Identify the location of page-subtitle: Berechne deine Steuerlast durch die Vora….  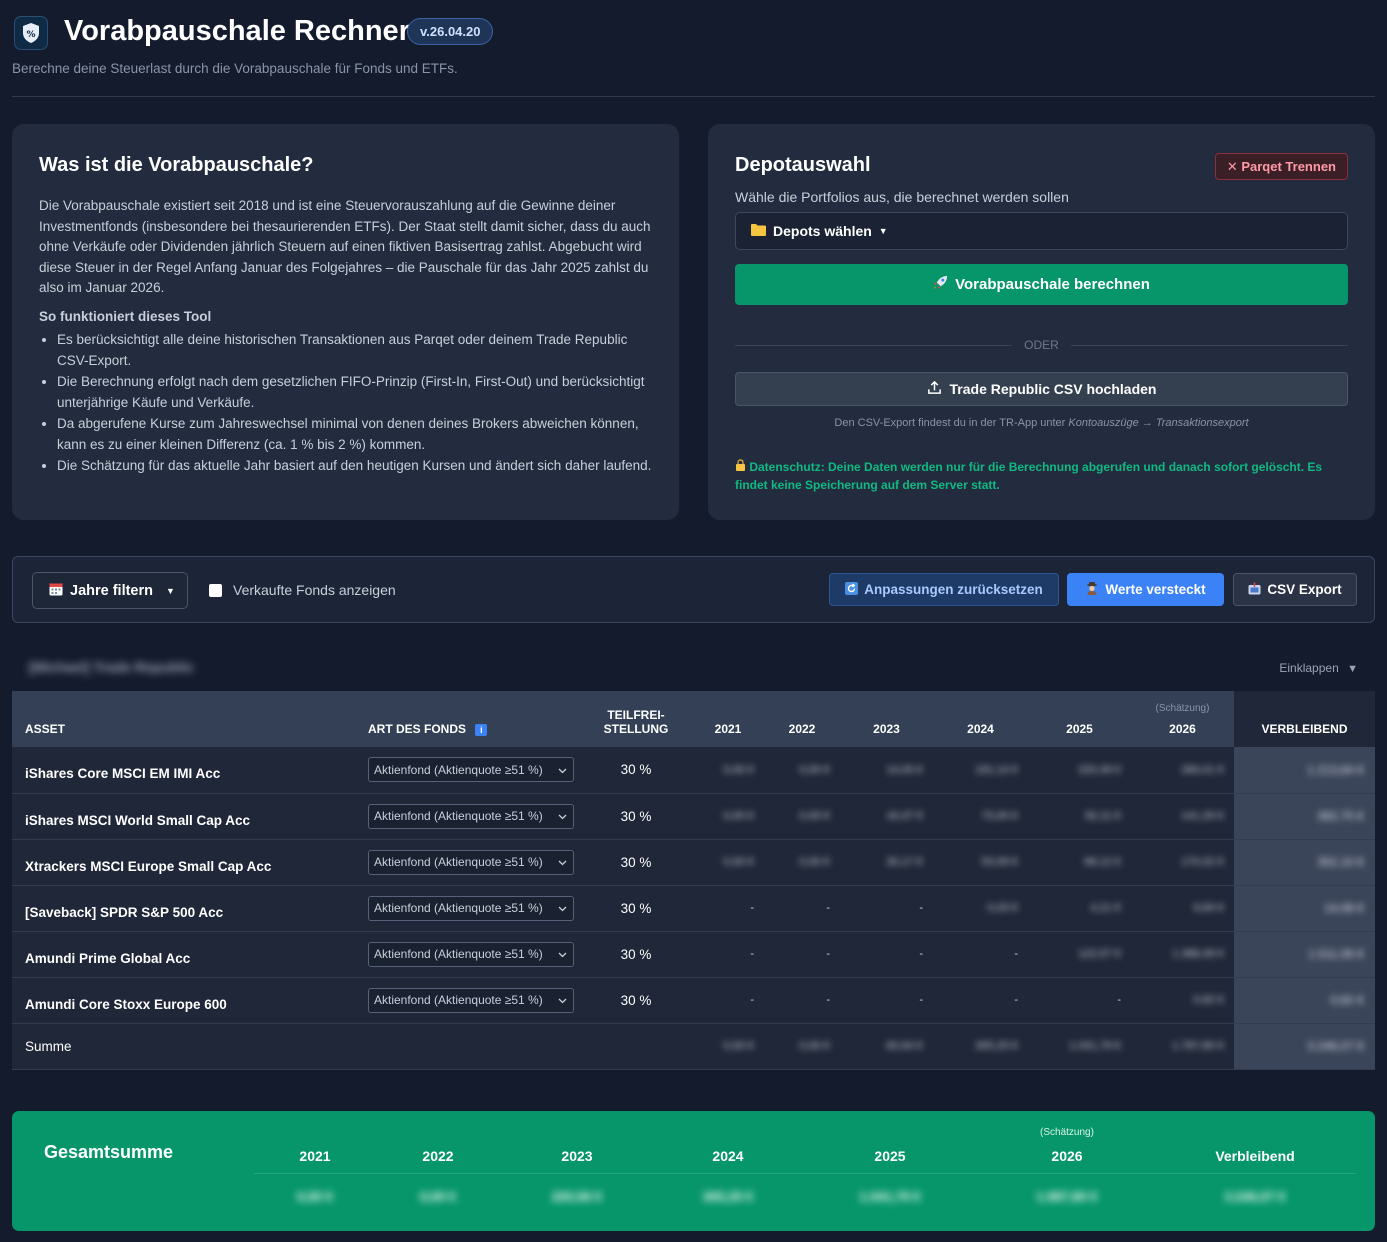
(235, 68).